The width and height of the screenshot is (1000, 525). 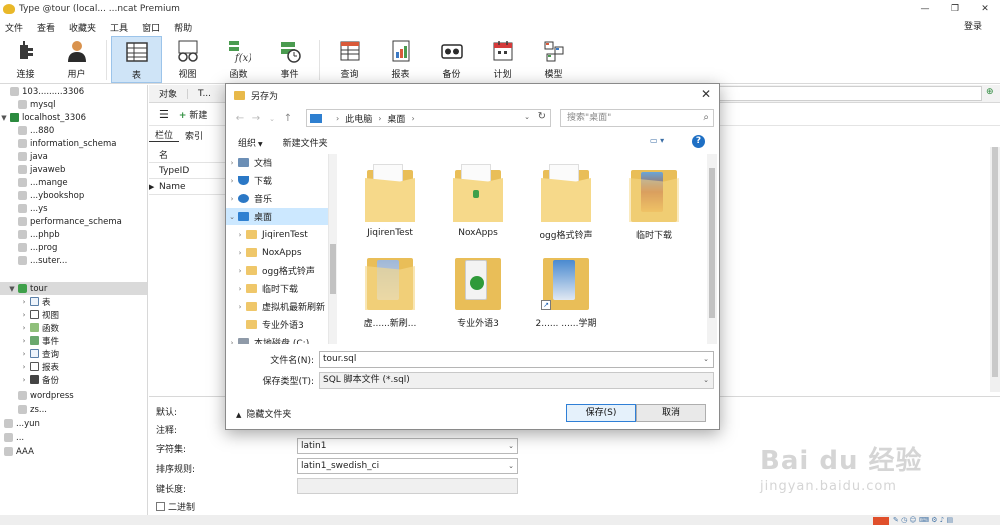 I want to click on tree-db: javaweb, so click(x=73, y=169).